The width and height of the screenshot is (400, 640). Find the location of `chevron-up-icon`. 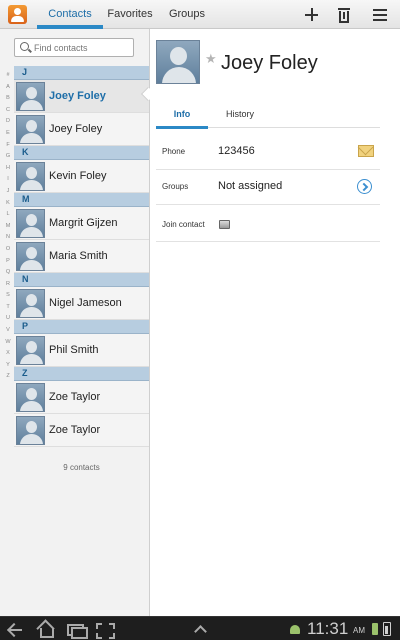

chevron-up-icon is located at coordinates (200, 629).